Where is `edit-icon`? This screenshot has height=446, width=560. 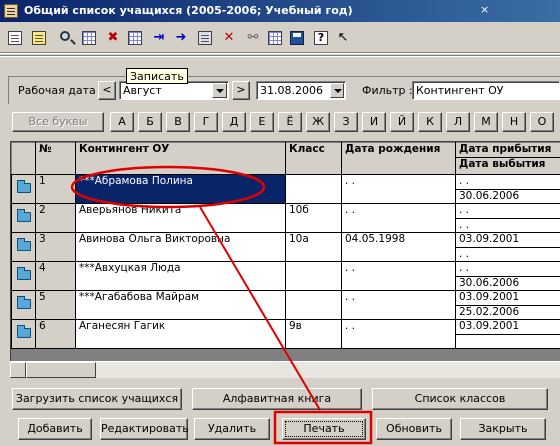 edit-icon is located at coordinates (39, 38).